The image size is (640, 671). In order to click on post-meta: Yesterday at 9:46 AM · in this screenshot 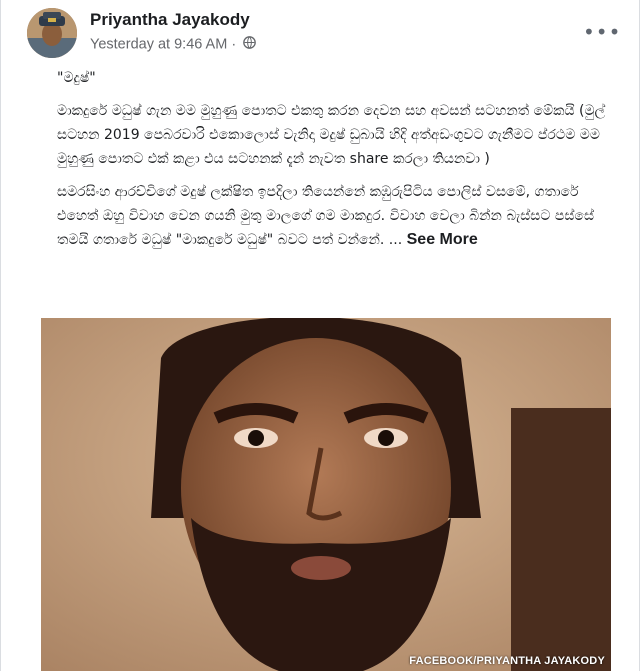, I will do `click(173, 44)`.